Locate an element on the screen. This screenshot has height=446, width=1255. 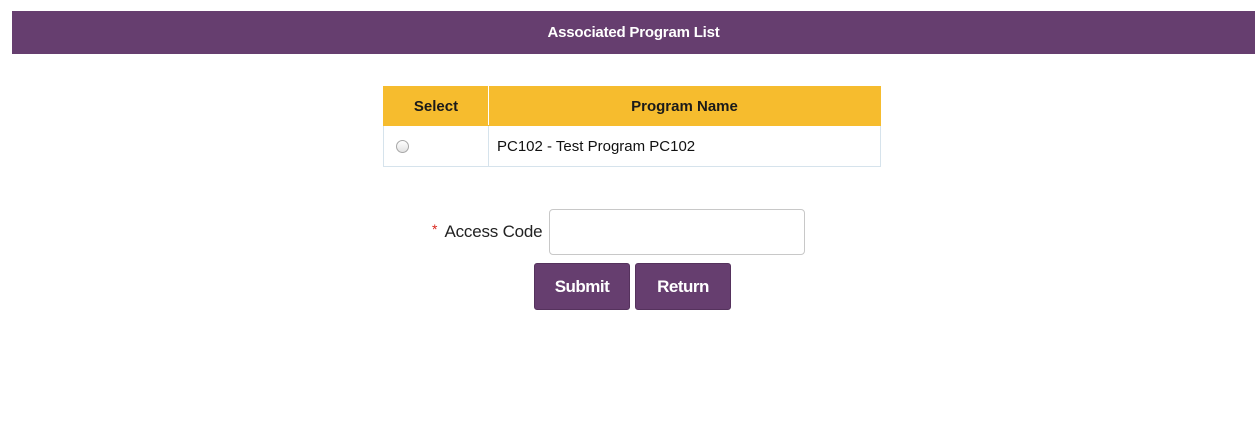
program-name-cell: PC102 - Test Program PC102 is located at coordinates (684, 146).